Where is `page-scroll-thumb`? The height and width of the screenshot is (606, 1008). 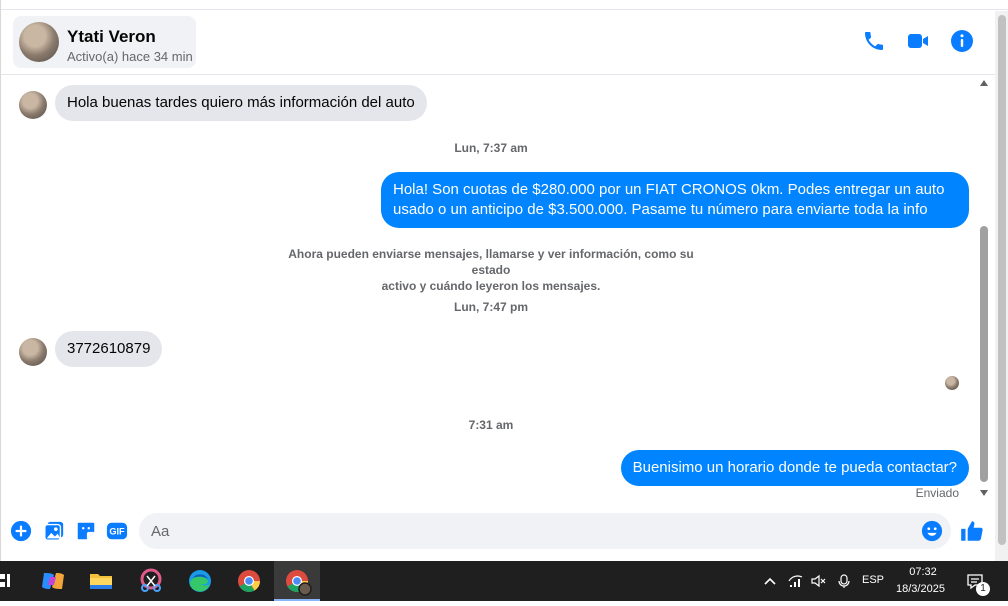
page-scroll-thumb is located at coordinates (1002, 280).